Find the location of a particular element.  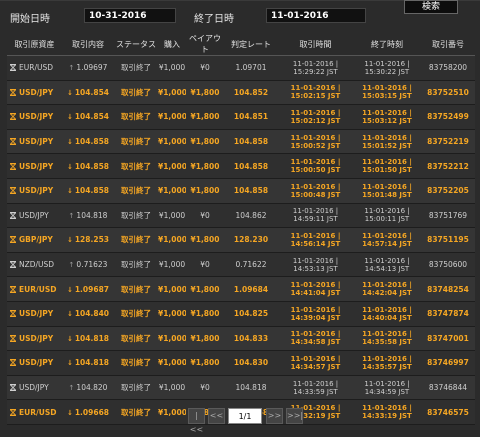

trade-id-cell: 83758200 is located at coordinates (448, 68).